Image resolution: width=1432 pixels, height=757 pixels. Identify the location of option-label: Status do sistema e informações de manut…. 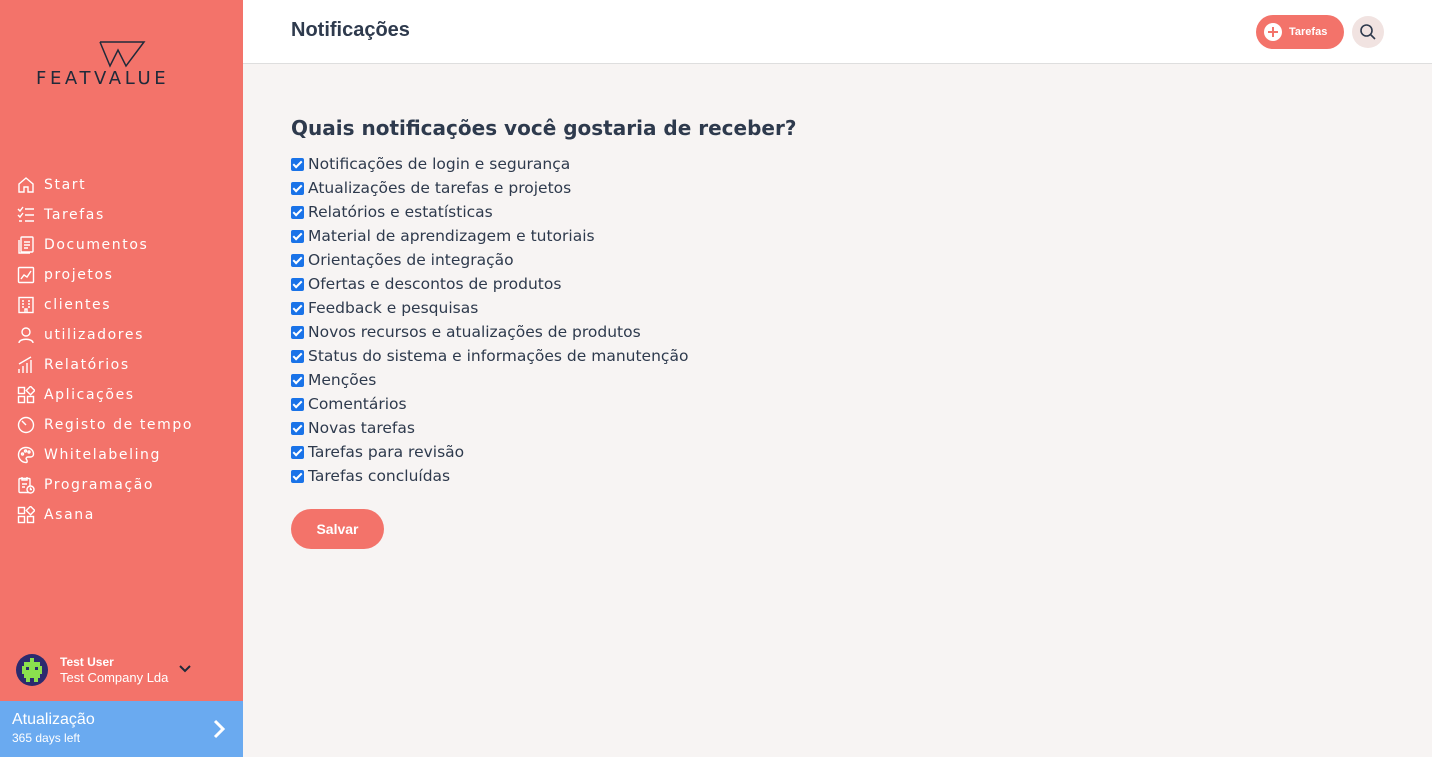
(498, 356).